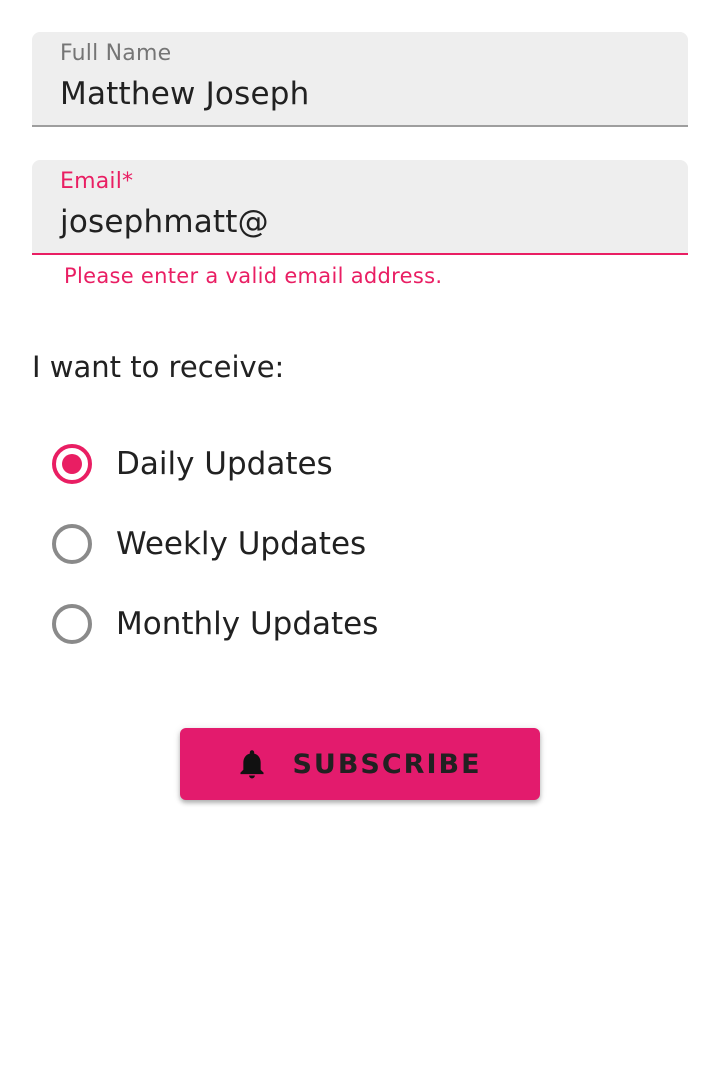 Image resolution: width=720 pixels, height=1076 pixels. Describe the element at coordinates (360, 207) in the screenshot. I see `email-field: Email* josephmatt@` at that location.